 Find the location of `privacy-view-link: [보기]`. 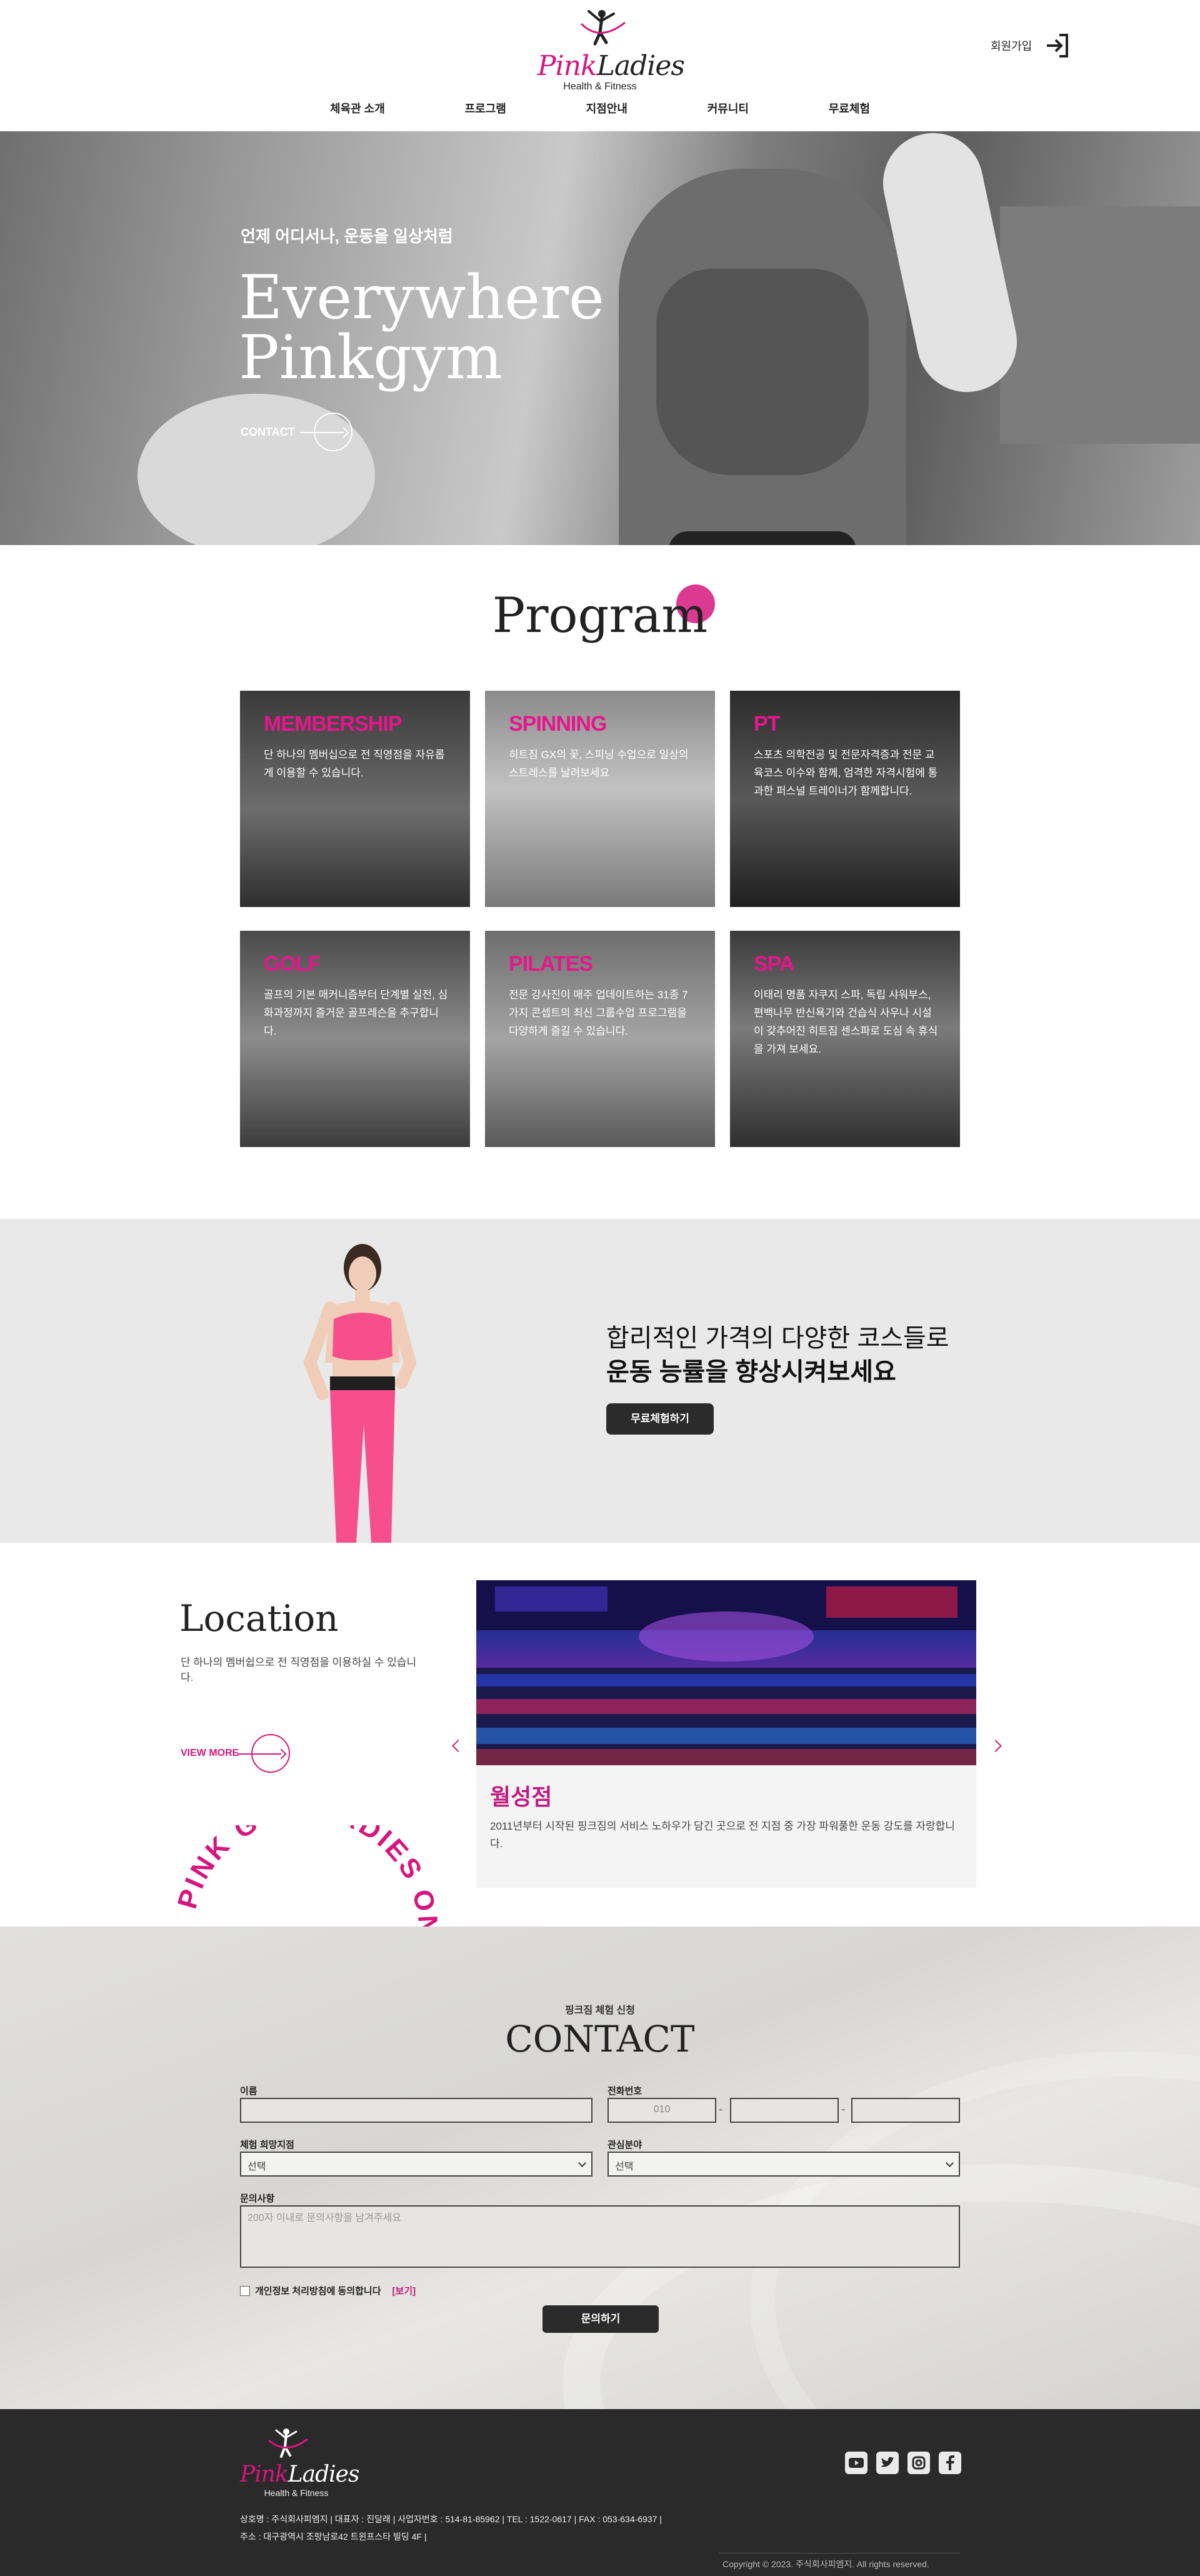

privacy-view-link: [보기] is located at coordinates (404, 2290).